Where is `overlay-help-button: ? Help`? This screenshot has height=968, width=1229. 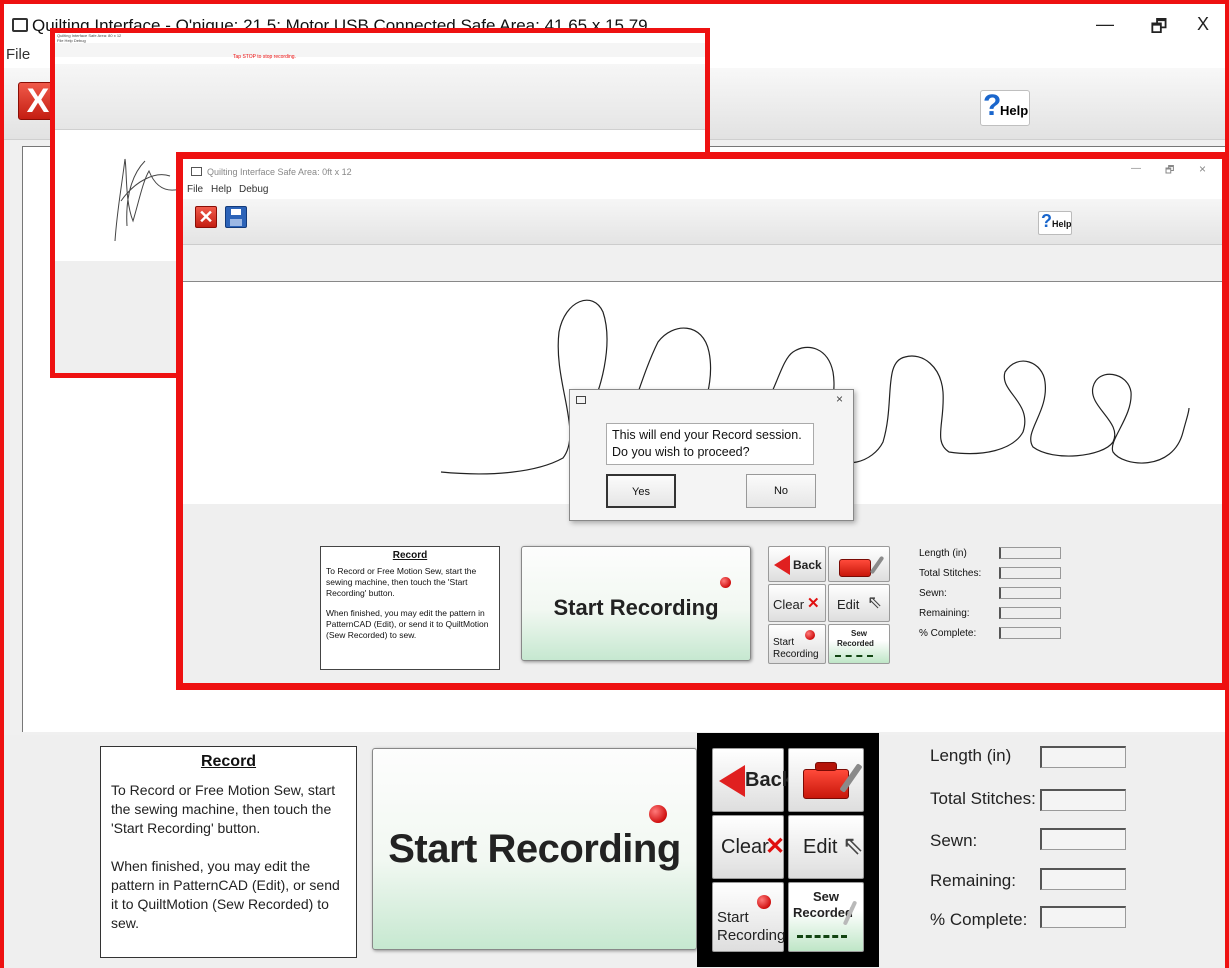 overlay-help-button: ? Help is located at coordinates (1055, 223).